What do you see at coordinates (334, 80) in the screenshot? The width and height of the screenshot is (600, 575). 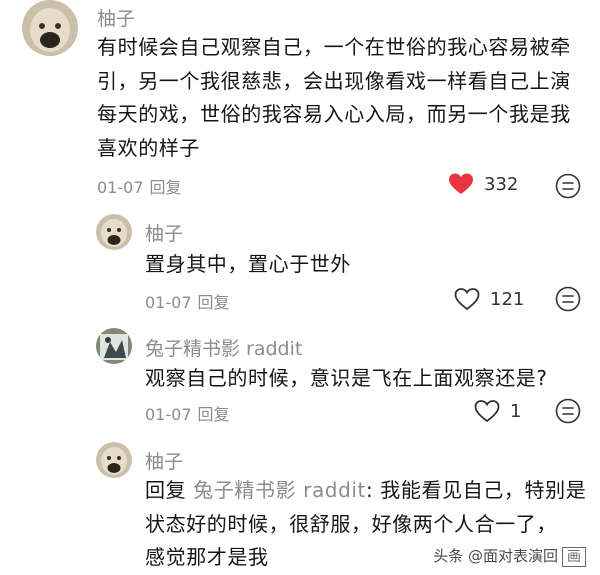 I see `comment-text-line: 引，另一个我很慈悲，会出现像看戏一样看自己上演` at bounding box center [334, 80].